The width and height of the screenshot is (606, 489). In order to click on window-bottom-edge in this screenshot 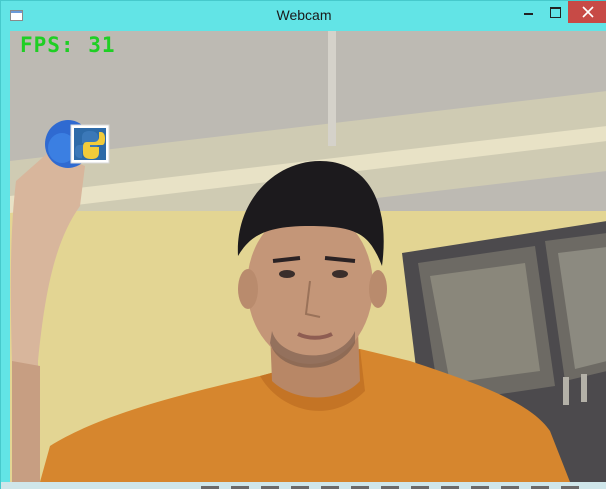, I will do `click(303, 485)`.